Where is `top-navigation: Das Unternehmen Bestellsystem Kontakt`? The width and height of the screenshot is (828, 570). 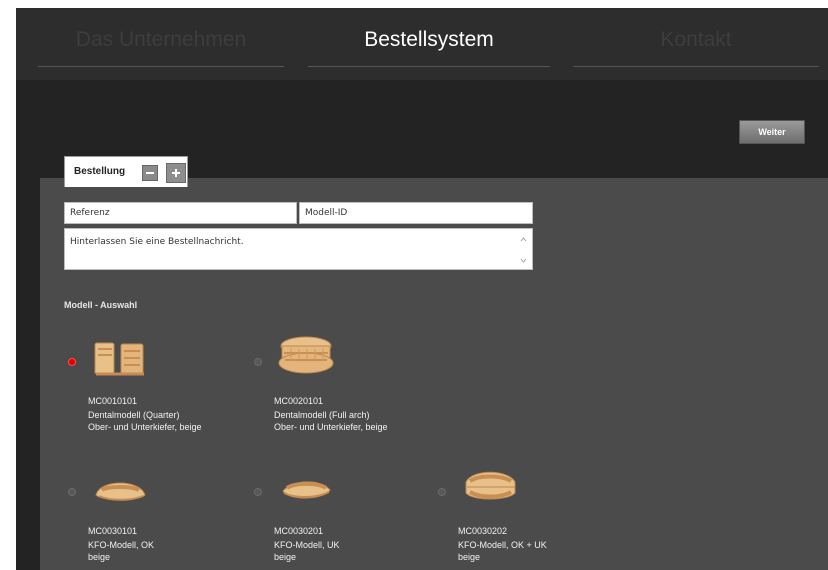
top-navigation: Das Unternehmen Bestellsystem Kontakt is located at coordinates (422, 44).